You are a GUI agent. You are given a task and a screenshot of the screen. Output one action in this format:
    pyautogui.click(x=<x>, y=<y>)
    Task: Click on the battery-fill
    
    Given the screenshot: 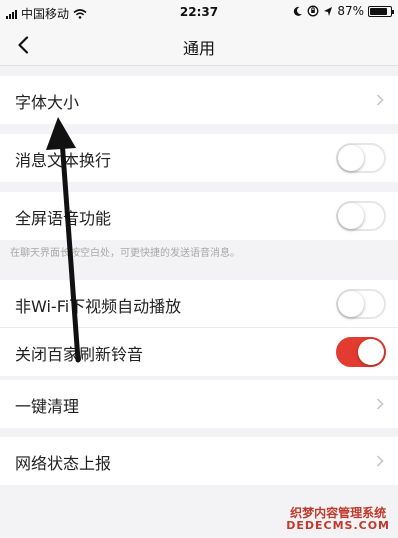 What is the action you would take?
    pyautogui.click(x=379, y=11)
    